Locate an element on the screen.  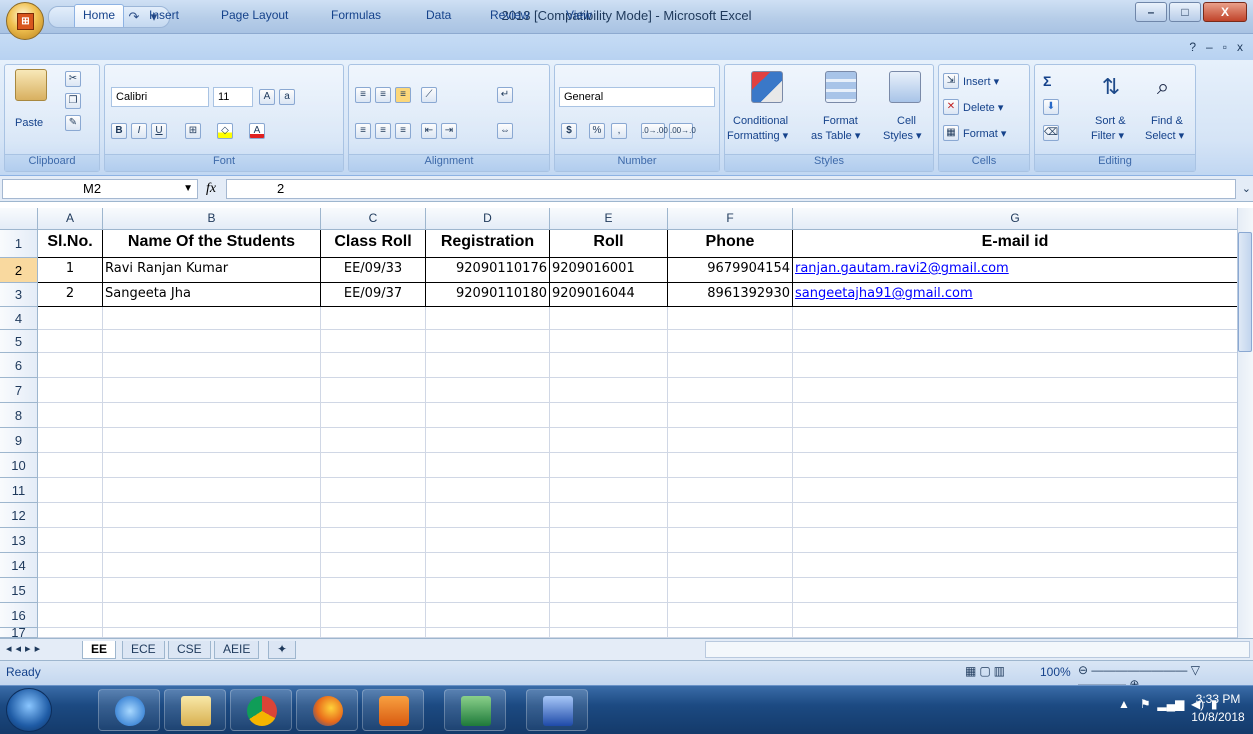
increase-indent-icon: ⇥ is located at coordinates (449, 131).